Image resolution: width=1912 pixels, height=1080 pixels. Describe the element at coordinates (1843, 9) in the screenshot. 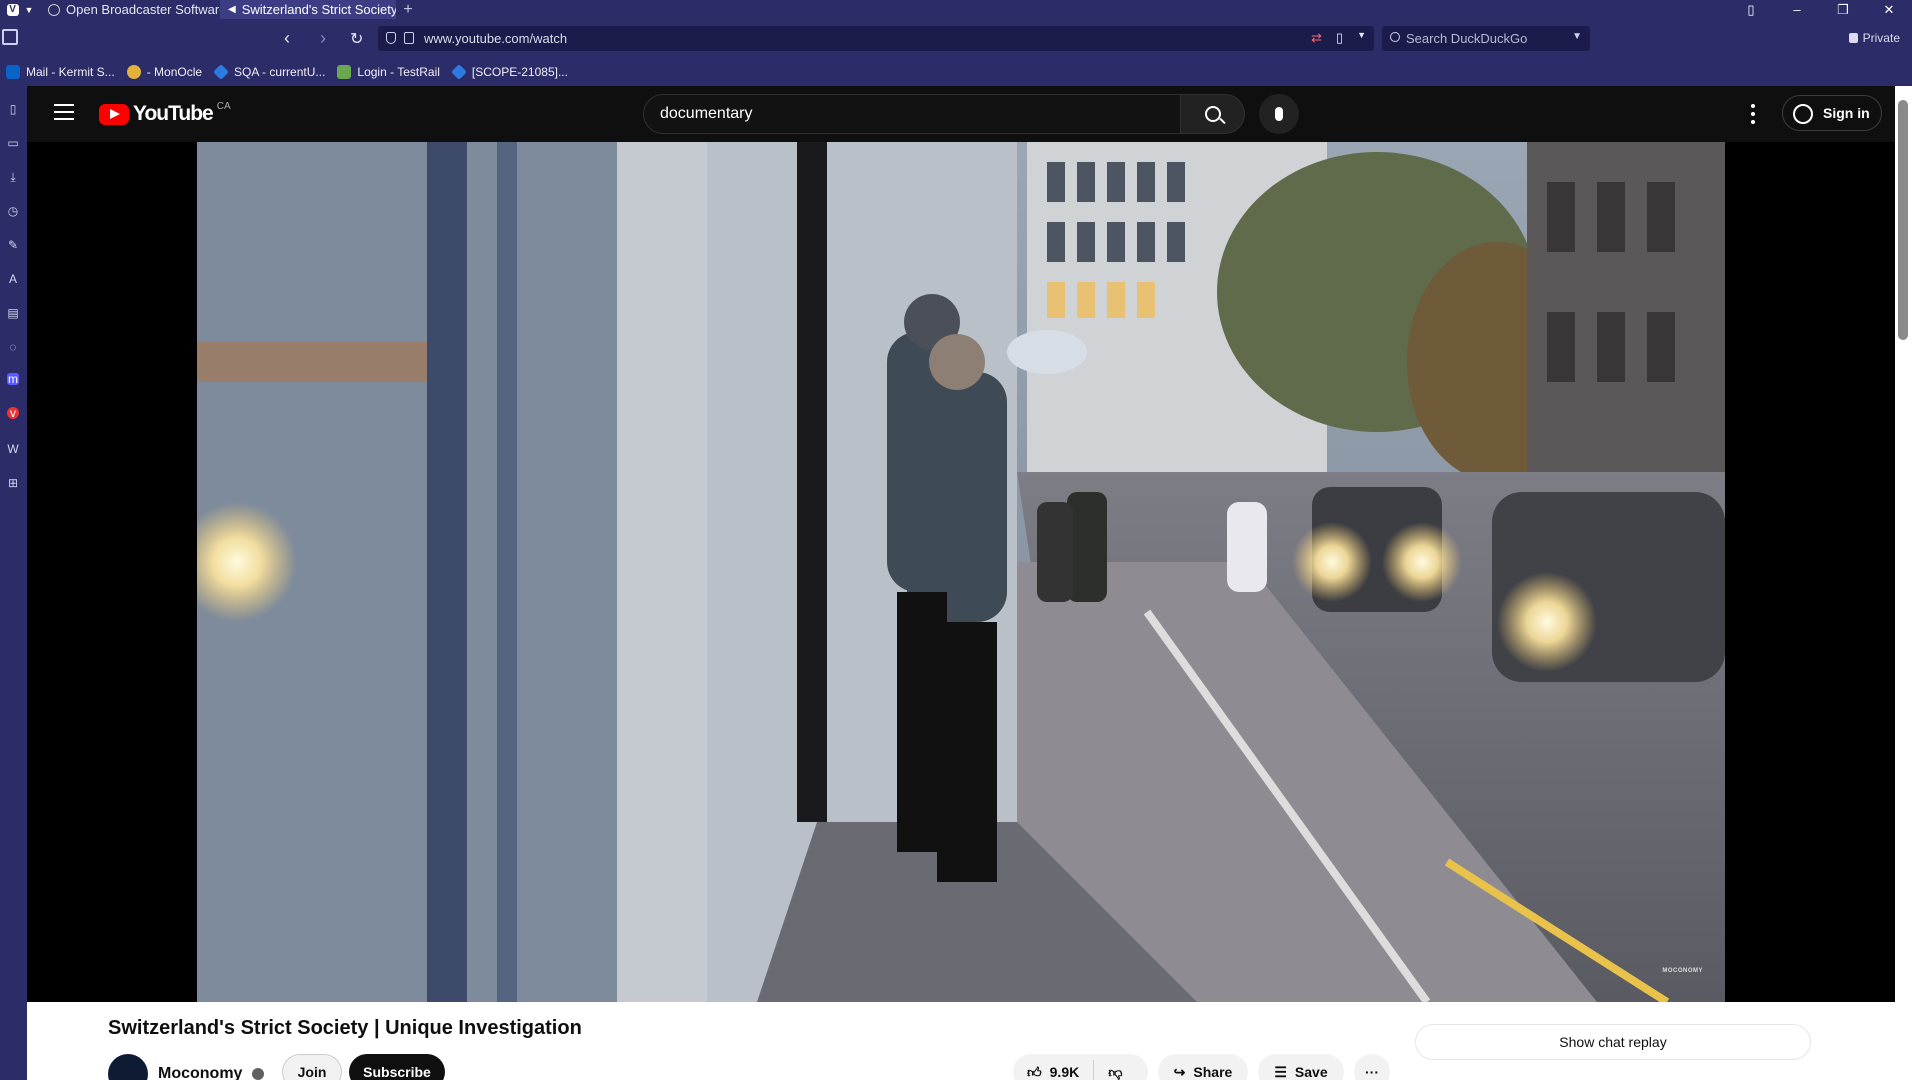

I see `restore-button: ❐` at that location.